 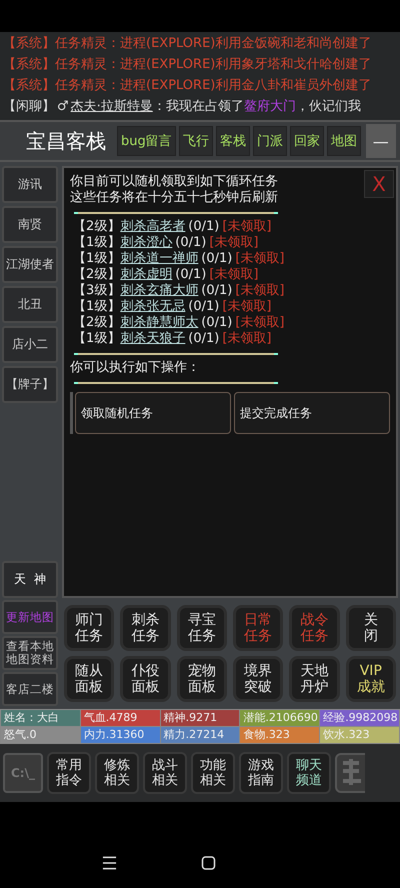 I want to click on stat-bar: 姓名：大白, so click(x=40, y=718).